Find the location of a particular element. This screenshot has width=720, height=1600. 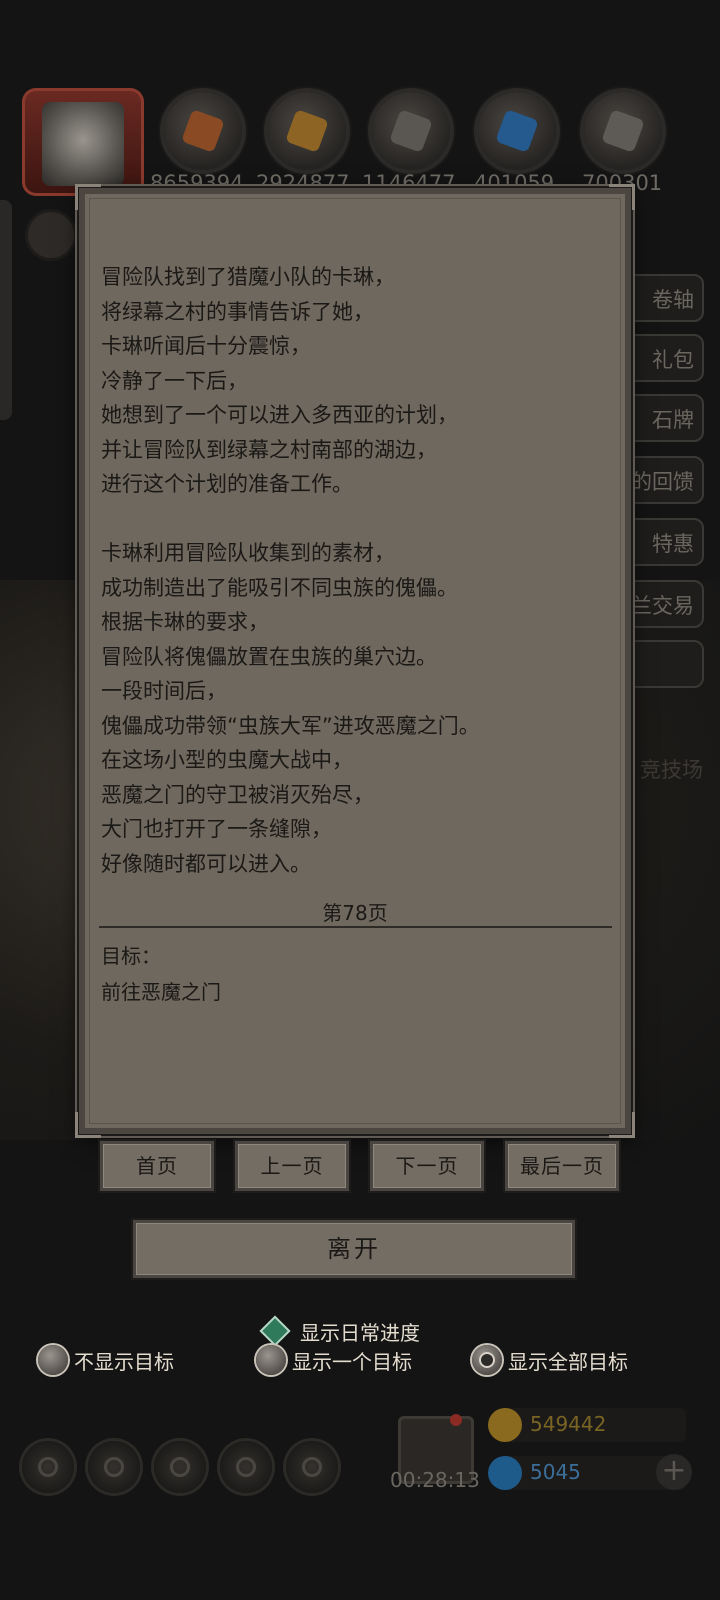

radio-one-goal: 显示一个目标 is located at coordinates (334, 1360).